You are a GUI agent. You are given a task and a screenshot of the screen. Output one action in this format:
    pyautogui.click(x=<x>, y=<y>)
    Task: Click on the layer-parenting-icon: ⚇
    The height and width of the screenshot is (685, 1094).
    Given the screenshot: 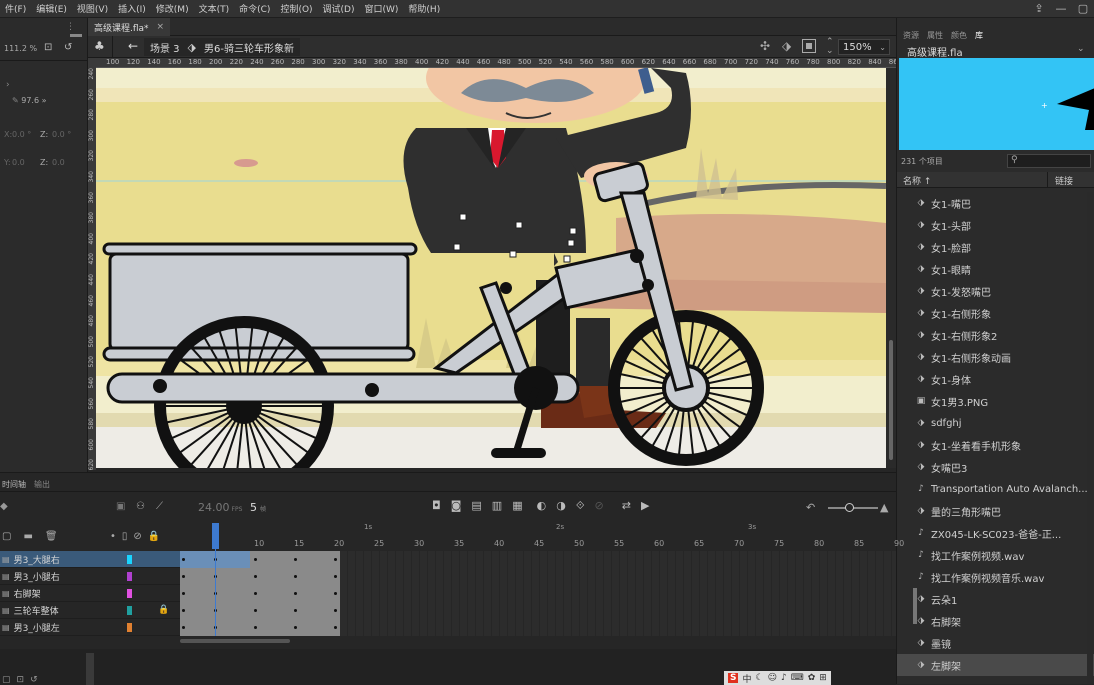 What is the action you would take?
    pyautogui.click(x=140, y=506)
    